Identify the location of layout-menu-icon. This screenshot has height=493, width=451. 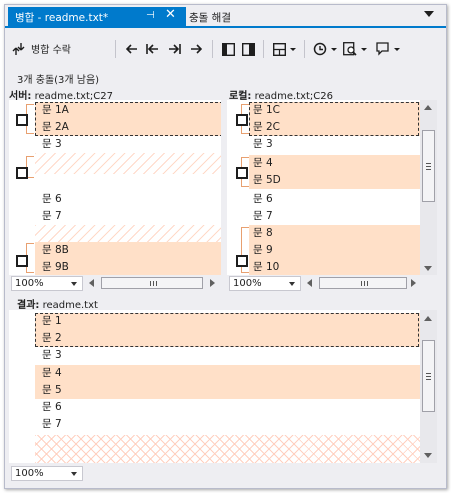
(285, 49).